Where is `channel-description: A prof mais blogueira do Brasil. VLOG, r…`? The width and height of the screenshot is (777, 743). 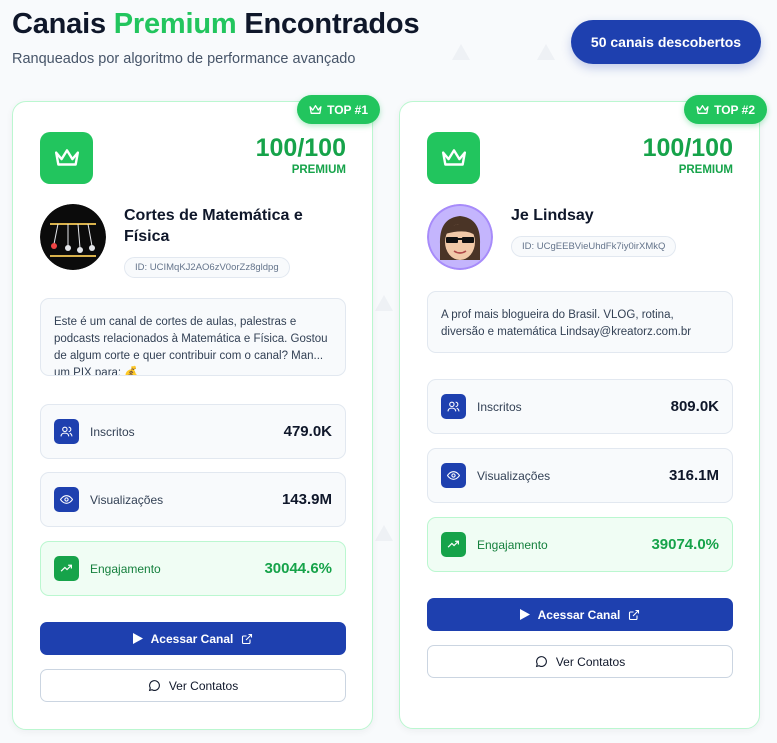
channel-description: A prof mais blogueira do Brasil. VLOG, r… is located at coordinates (580, 322).